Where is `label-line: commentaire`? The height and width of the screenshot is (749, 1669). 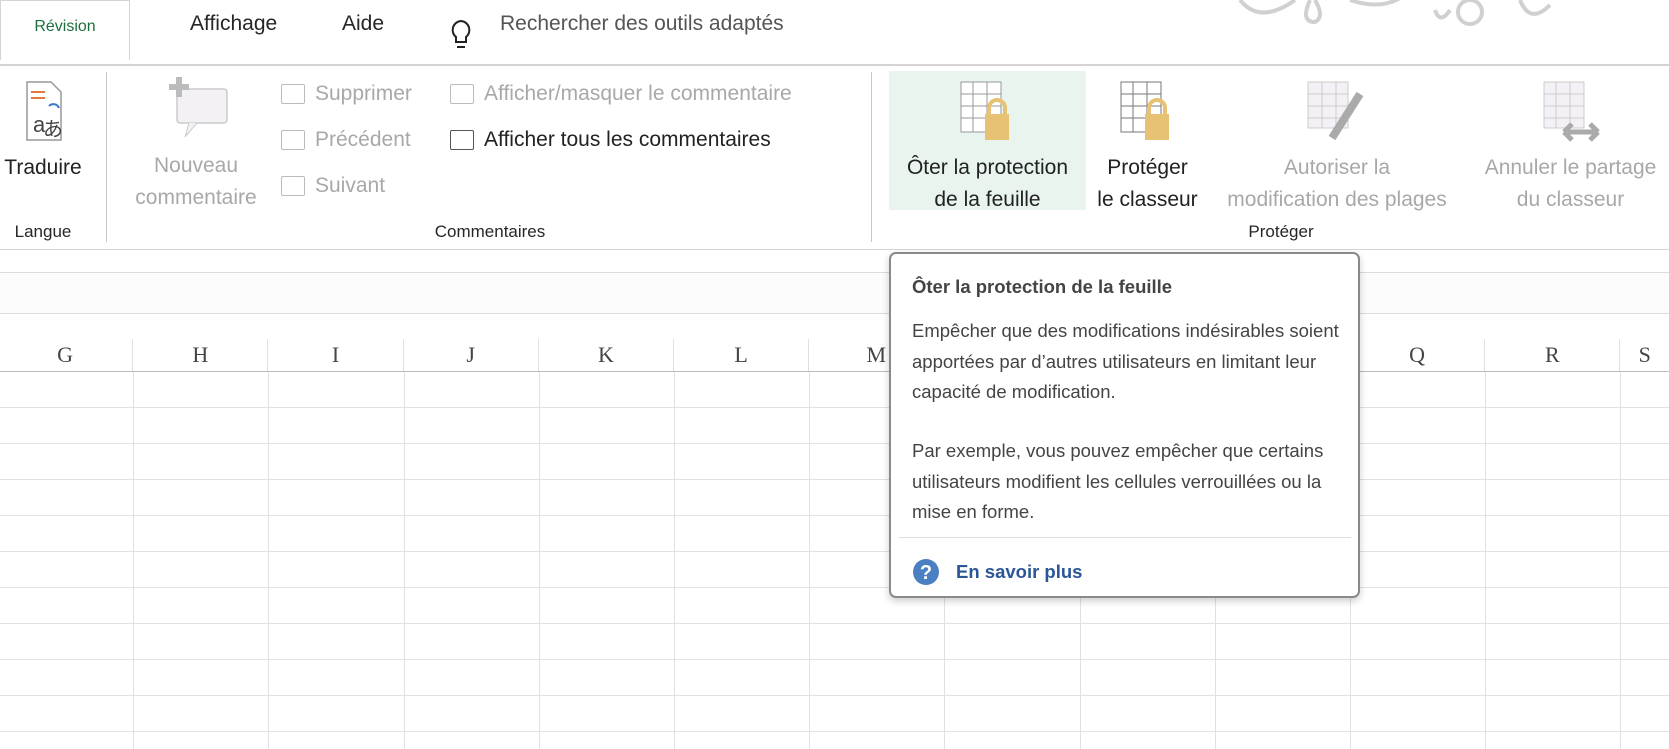 label-line: commentaire is located at coordinates (196, 197).